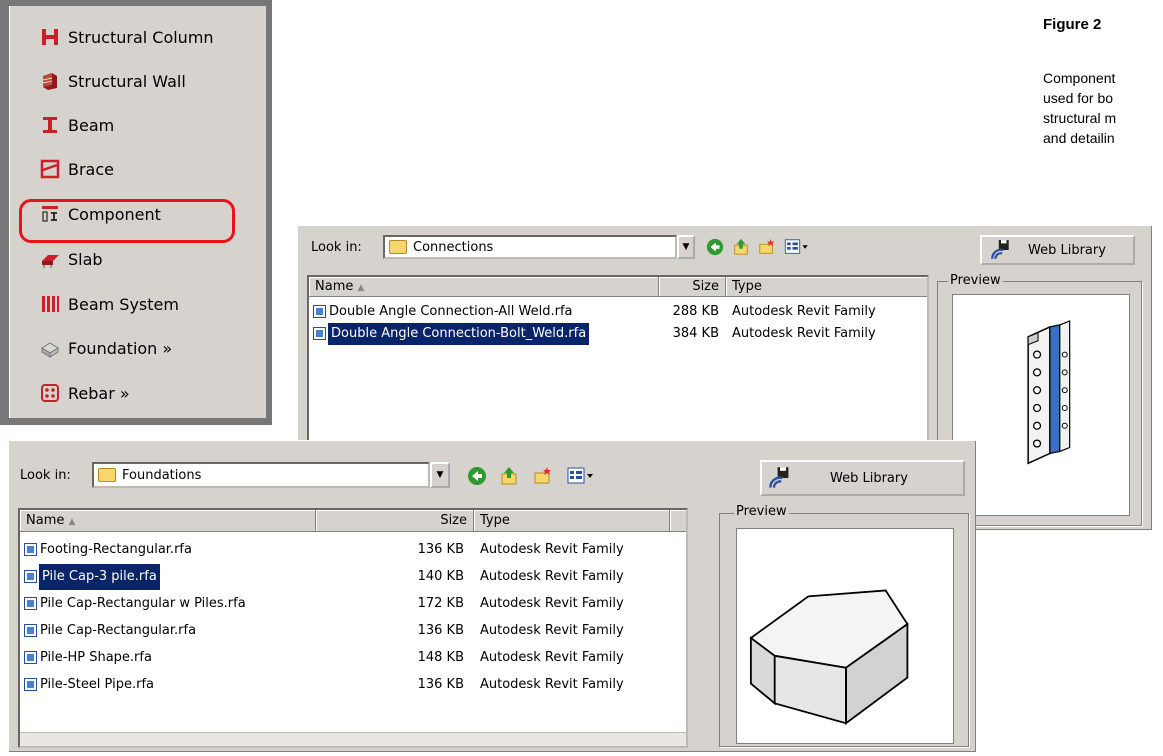 The width and height of the screenshot is (1163, 756). What do you see at coordinates (50, 304) in the screenshot?
I see `beam-system-icon` at bounding box center [50, 304].